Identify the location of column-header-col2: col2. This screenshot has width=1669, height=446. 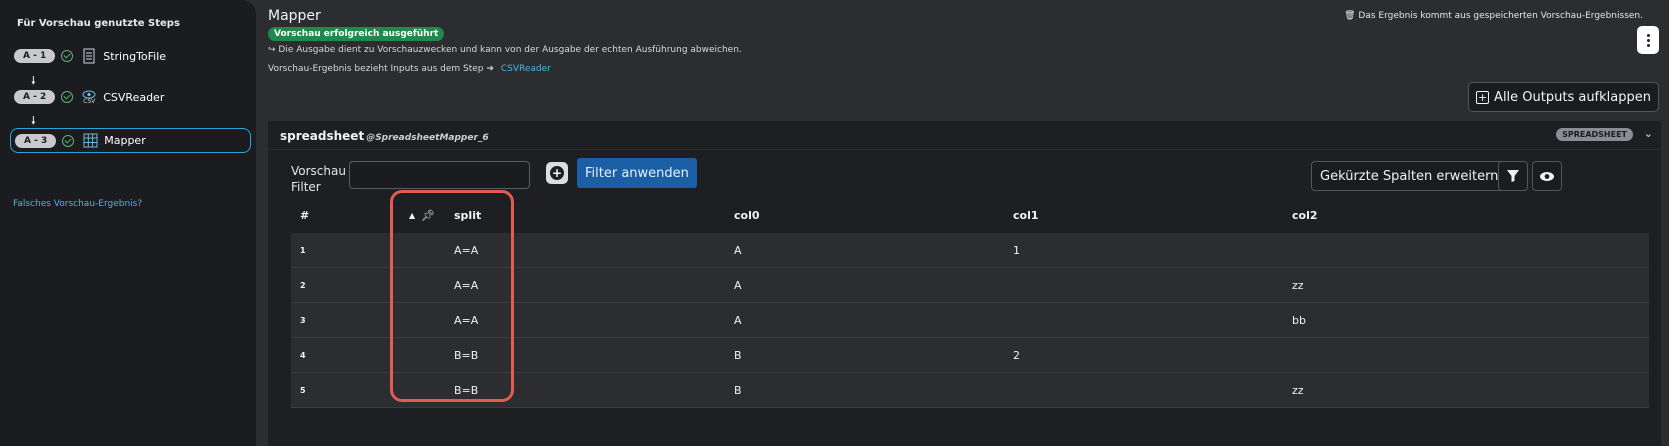
(1305, 215).